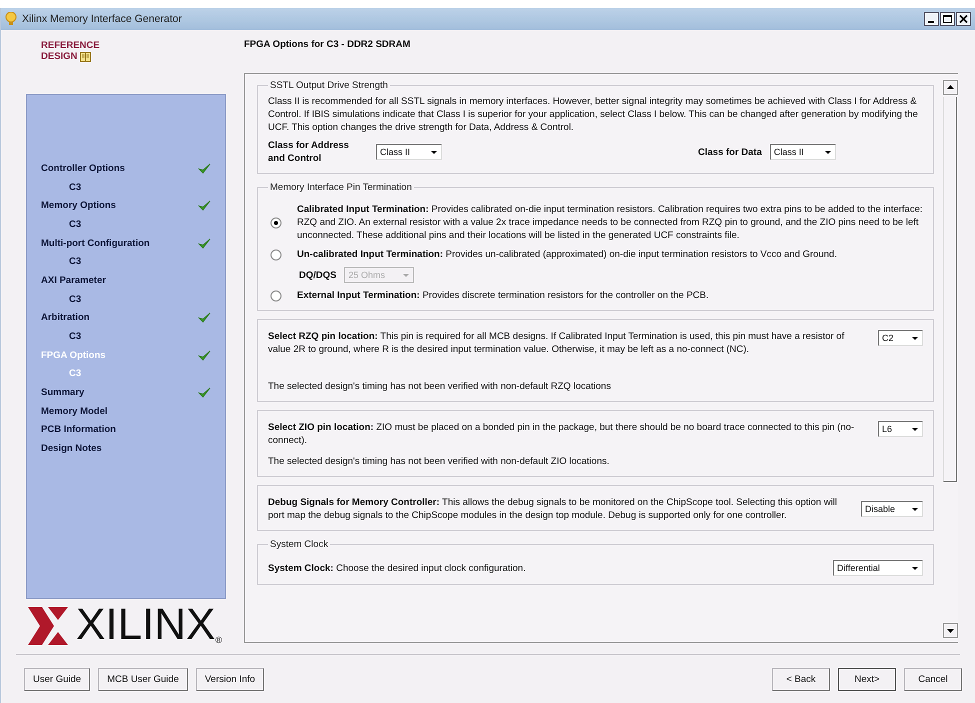 The width and height of the screenshot is (975, 703). I want to click on description: Class II is recommended for all SSTL signals in memory interfaces. However, better signal integrity may sometimes be achieved with Class I for Address & Control. If IBIS simulations indicate that Class I is superior for your application, select Class I below. This can be changed after generation by modifying the UCF. This option changes the drive strength for Data, Address & Control., so click(593, 114).